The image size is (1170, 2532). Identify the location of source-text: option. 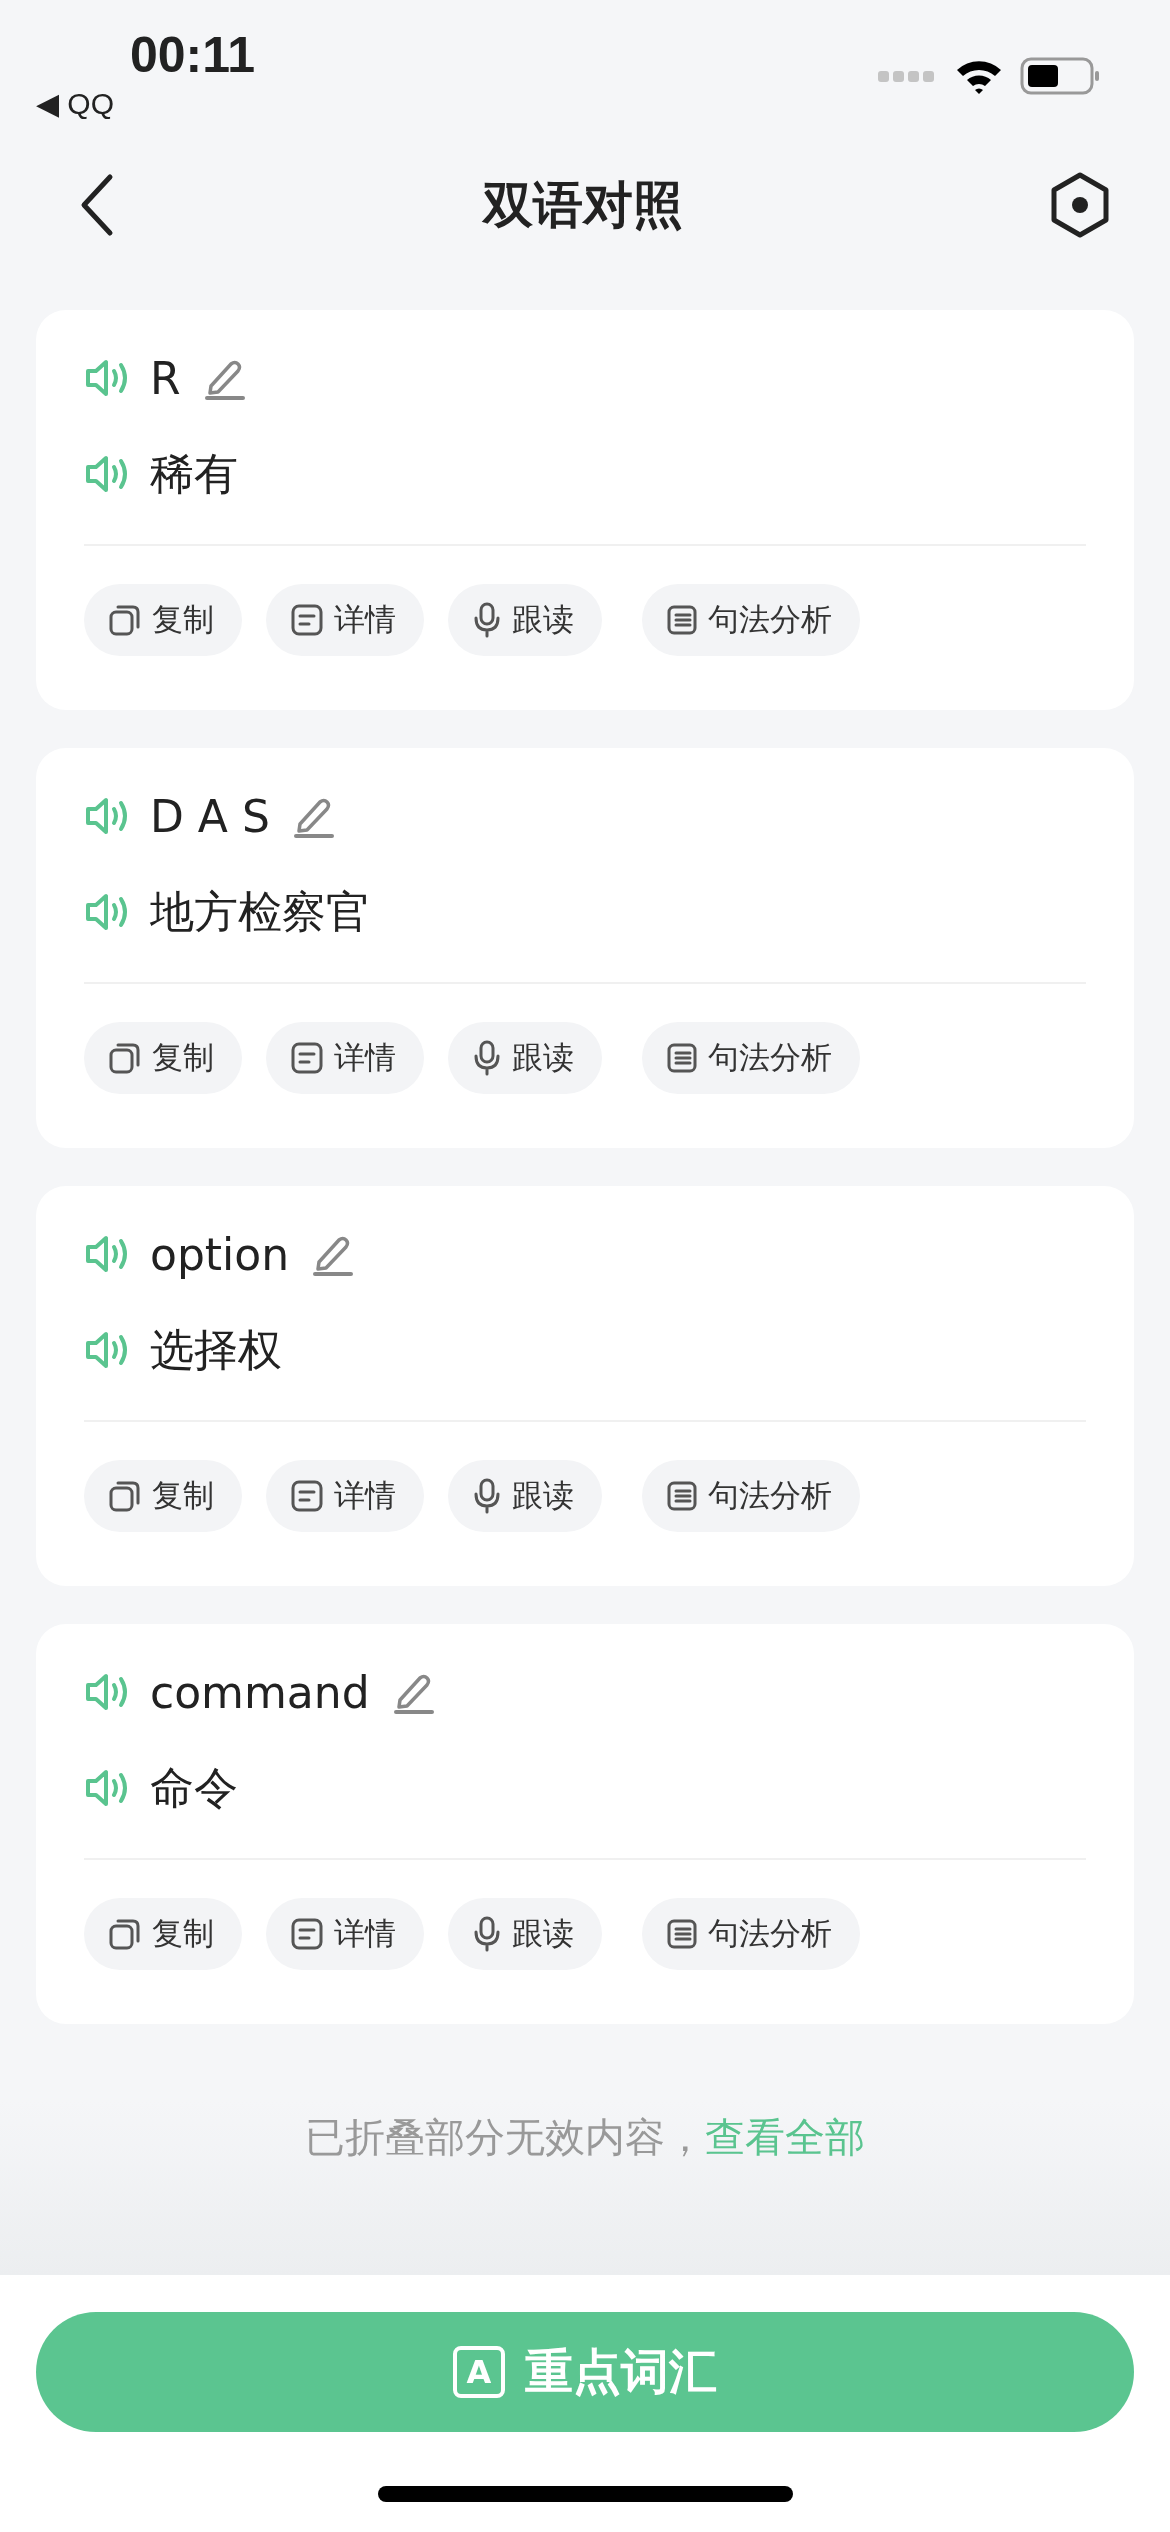
(220, 1254).